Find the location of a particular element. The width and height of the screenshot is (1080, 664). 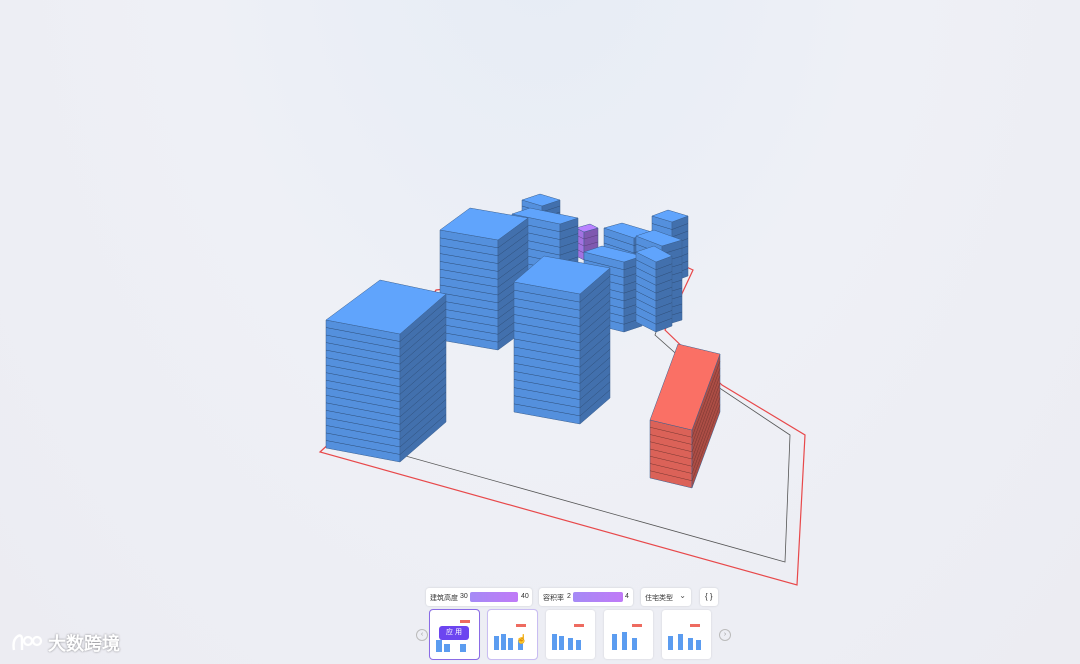

watermark: 大数跨境 is located at coordinates (65, 643).